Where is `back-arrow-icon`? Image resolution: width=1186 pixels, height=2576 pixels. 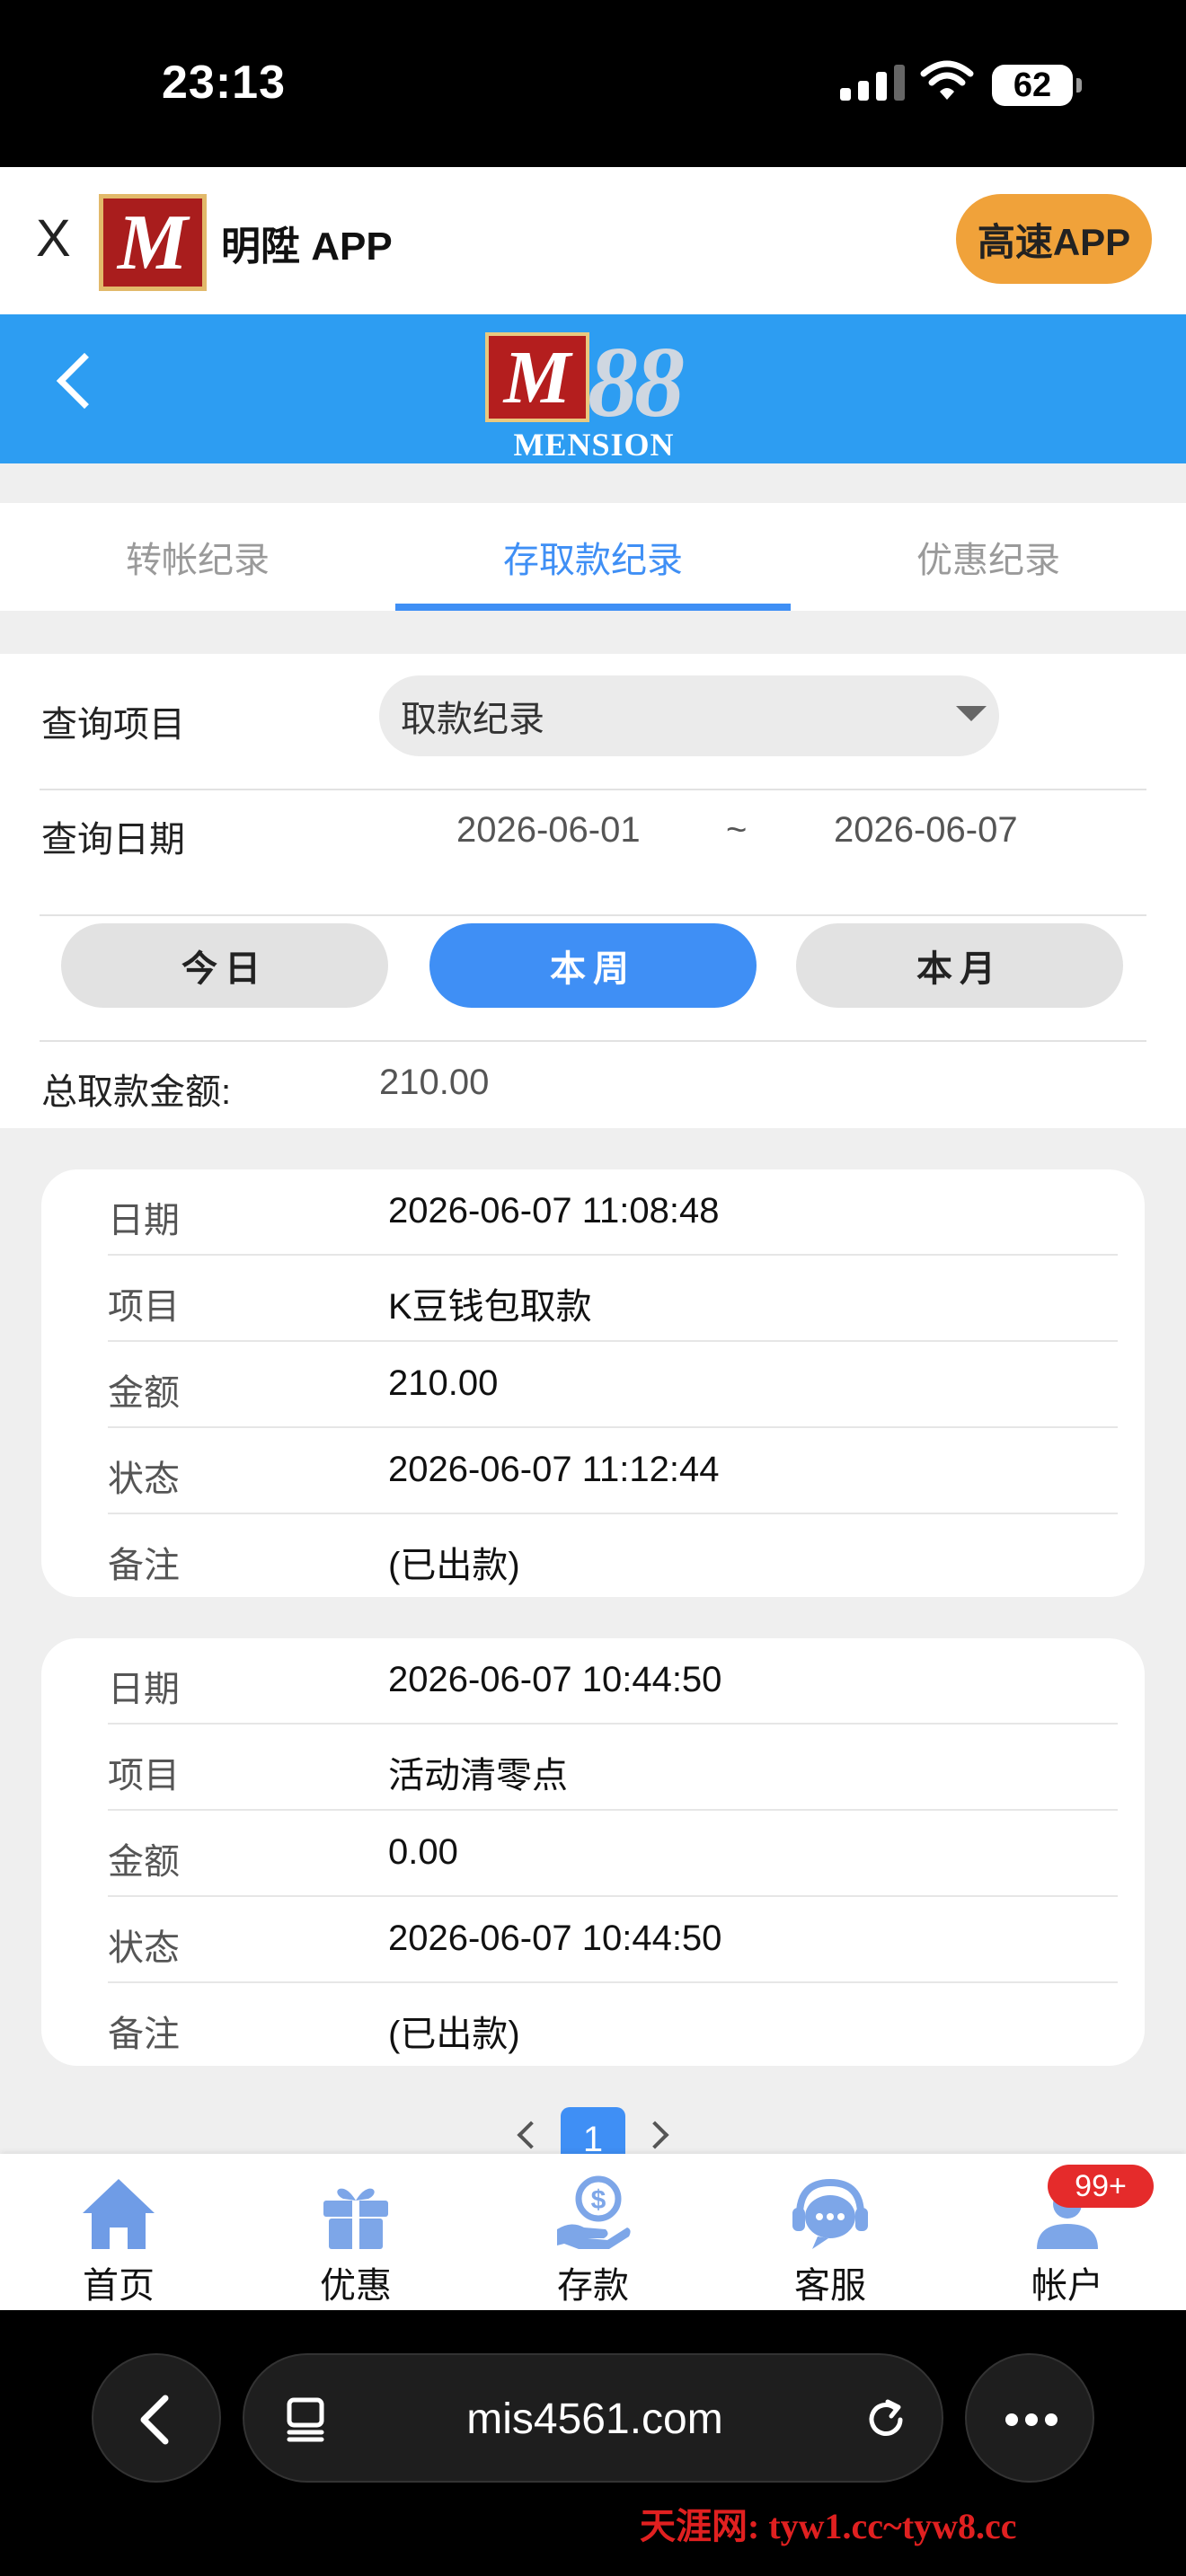 back-arrow-icon is located at coordinates (154, 2420).